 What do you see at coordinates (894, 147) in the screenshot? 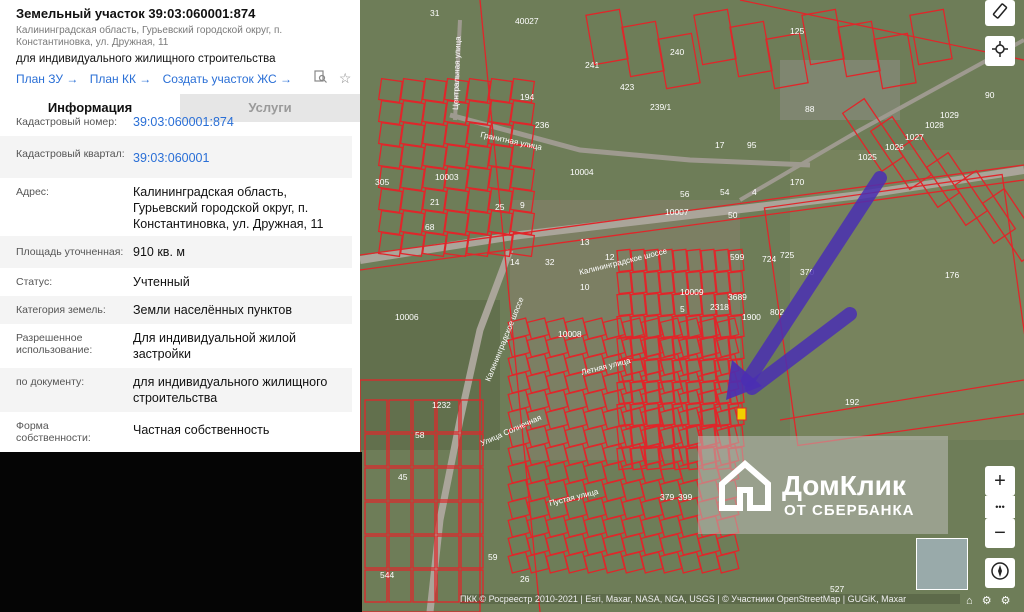
I see `parcel-label: 1026` at bounding box center [894, 147].